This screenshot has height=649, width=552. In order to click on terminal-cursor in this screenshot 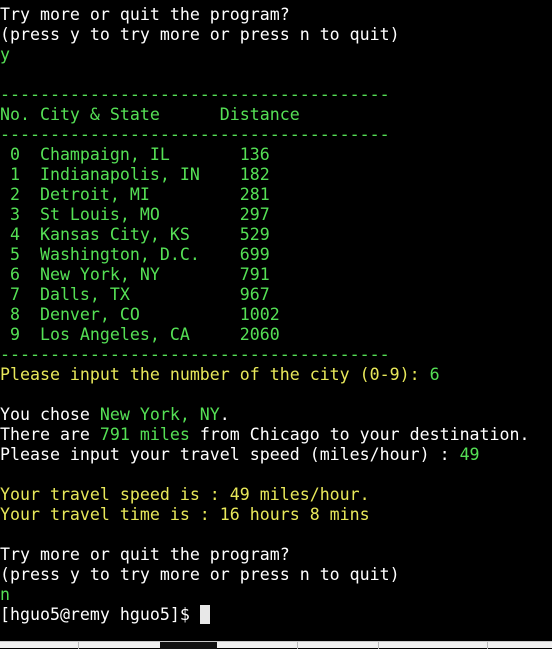, I will do `click(204, 614)`.